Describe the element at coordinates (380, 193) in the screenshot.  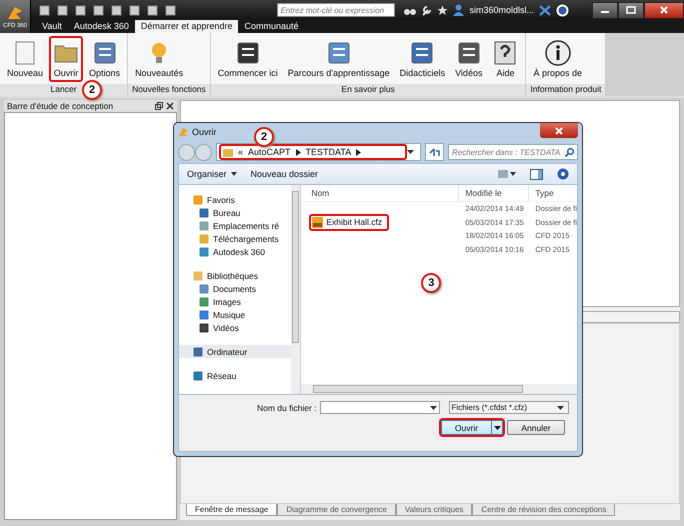
I see `column-header: Nom` at that location.